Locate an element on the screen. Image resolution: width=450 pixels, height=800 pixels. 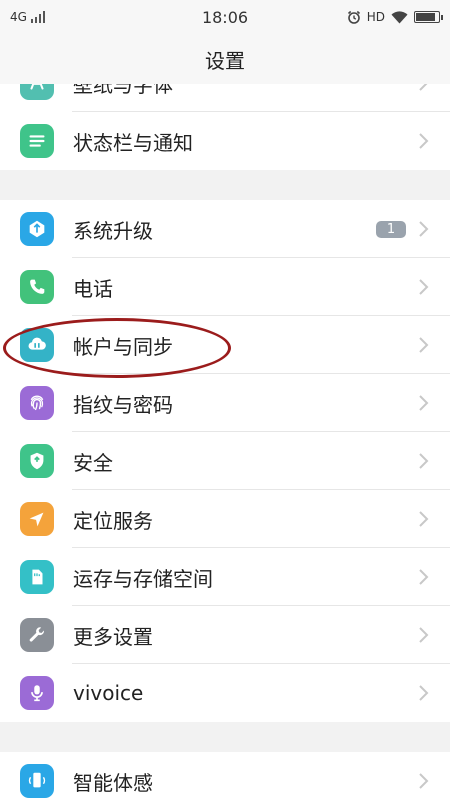
microphone-icon is located at coordinates (37, 693).